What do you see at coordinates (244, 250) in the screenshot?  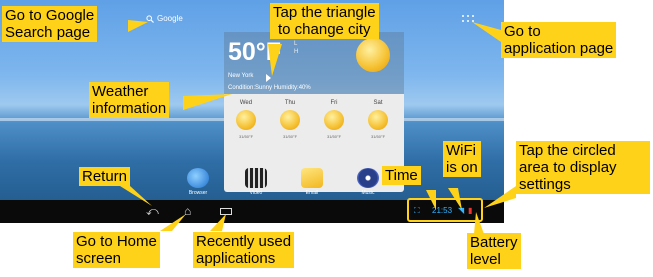 I see `callout-recent-apps: Recently used applications` at bounding box center [244, 250].